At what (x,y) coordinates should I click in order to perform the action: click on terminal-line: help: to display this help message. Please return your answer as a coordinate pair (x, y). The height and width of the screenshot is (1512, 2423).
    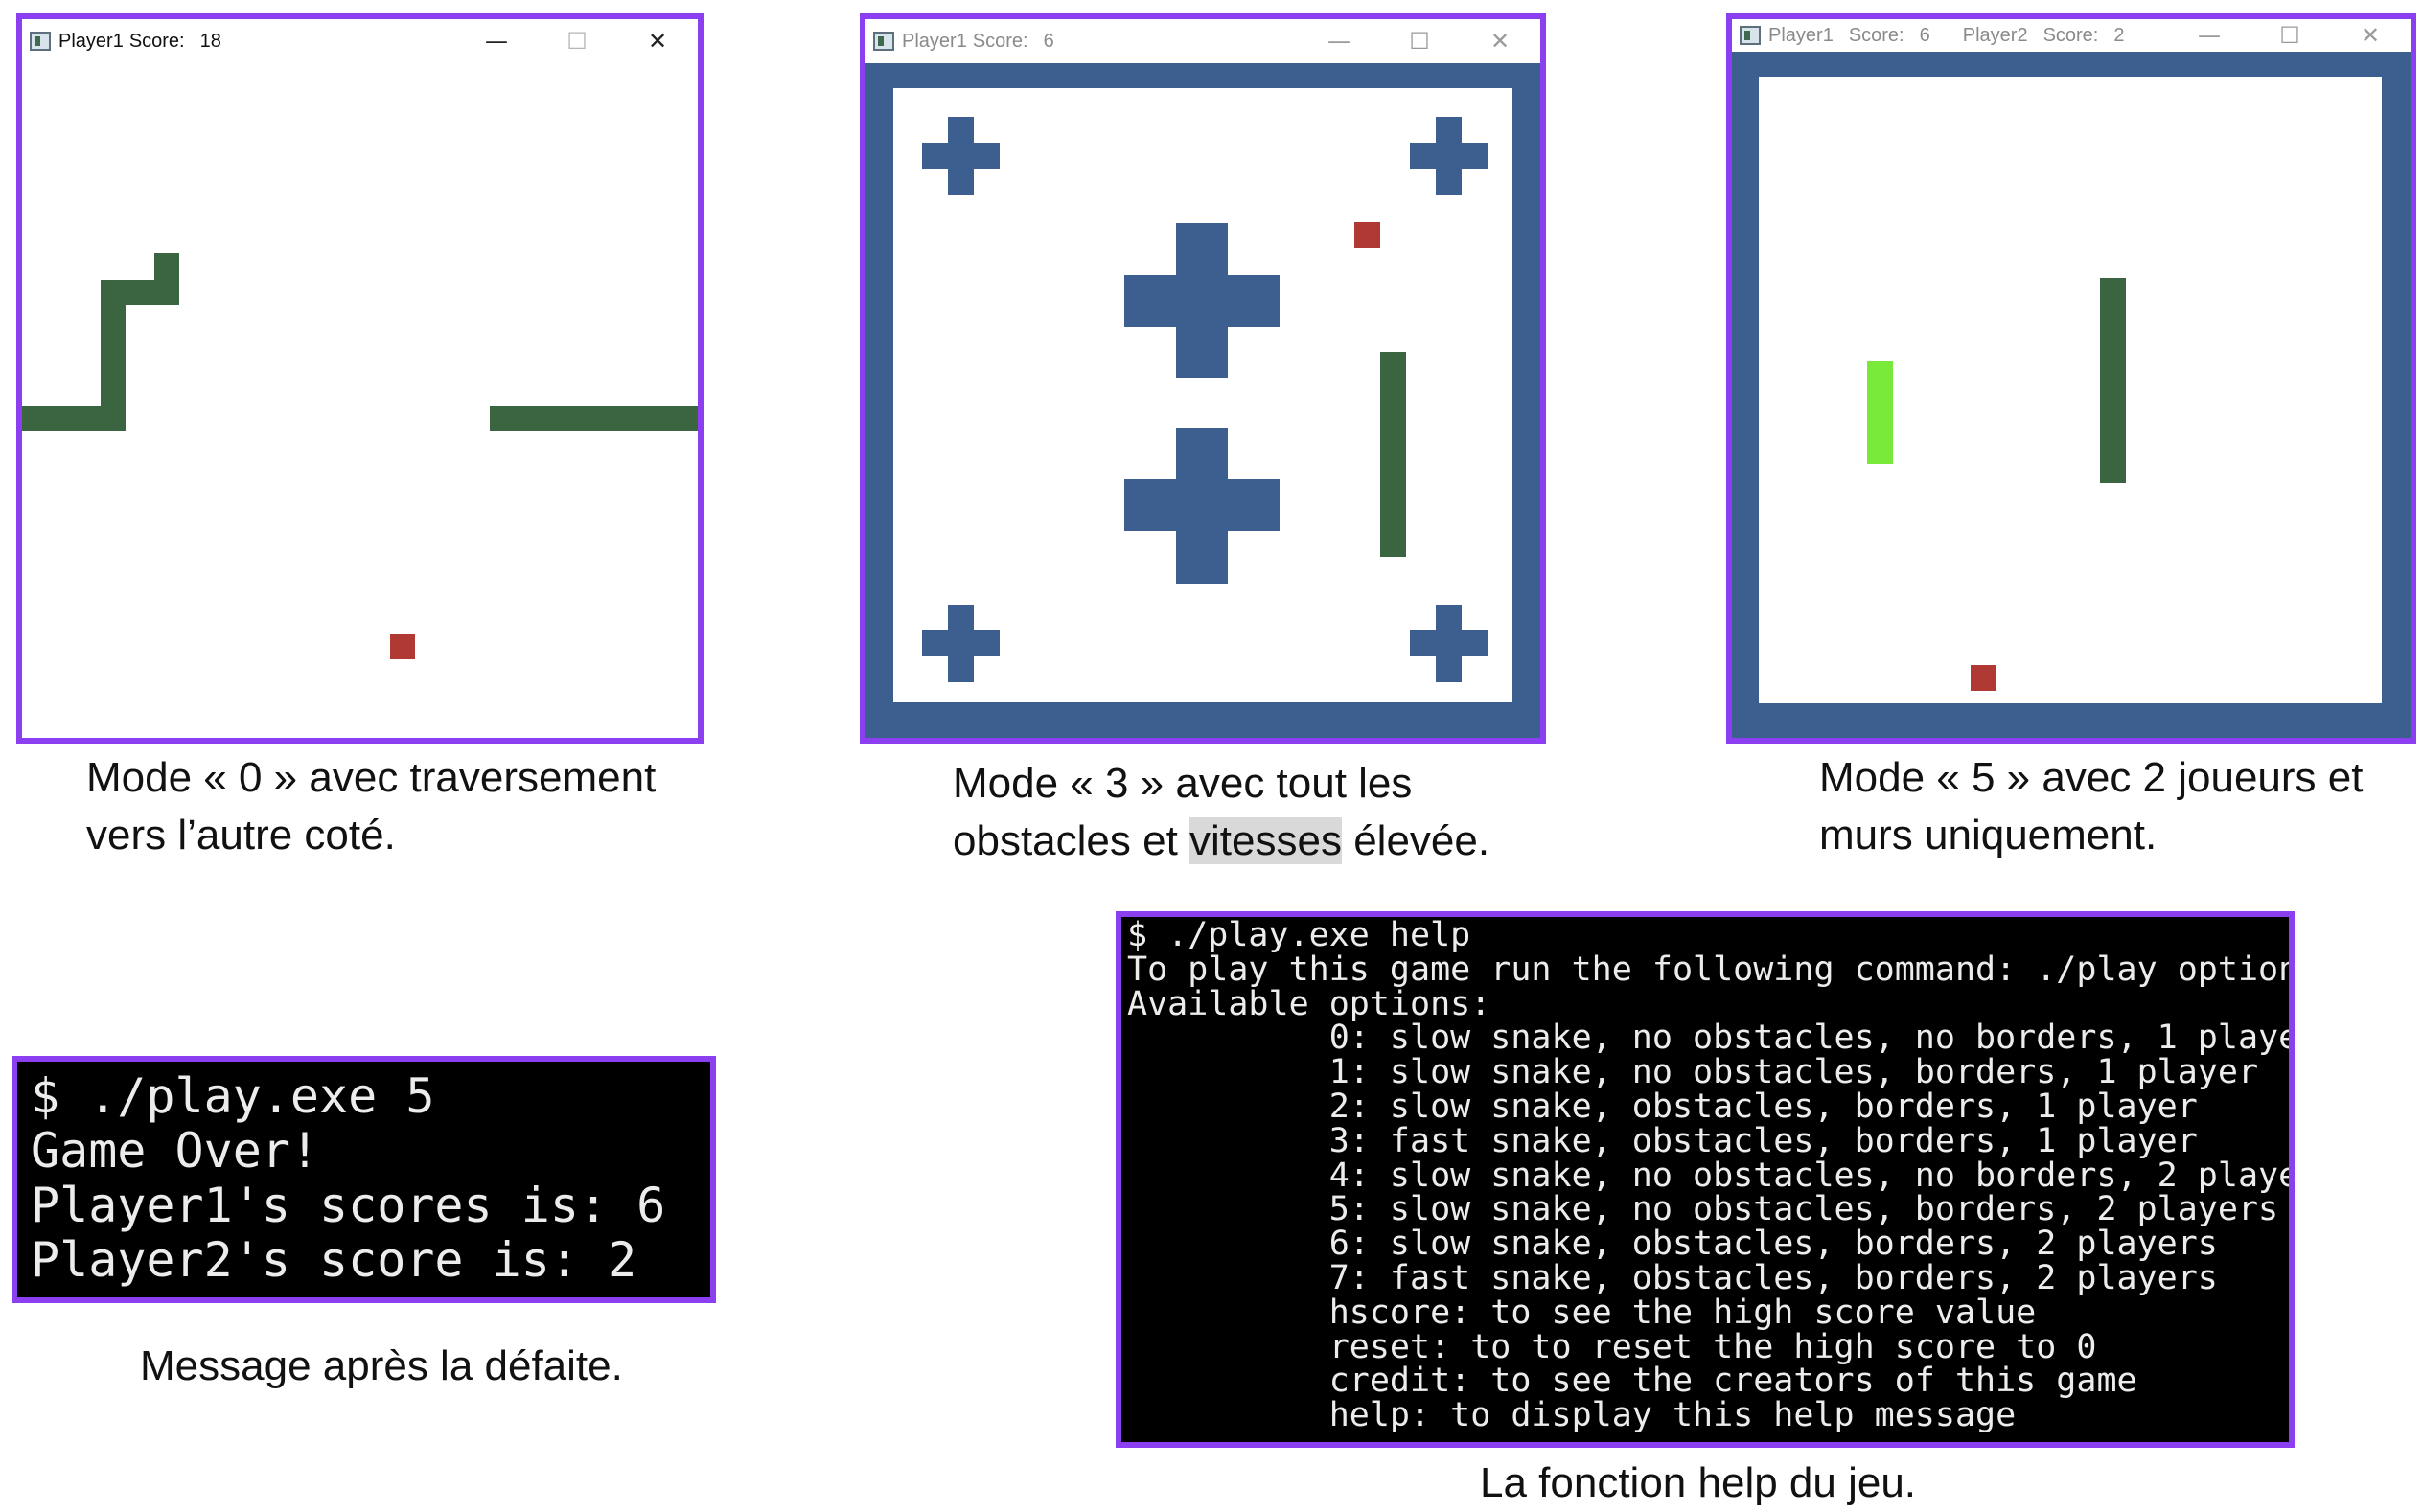
    Looking at the image, I should click on (1572, 1415).